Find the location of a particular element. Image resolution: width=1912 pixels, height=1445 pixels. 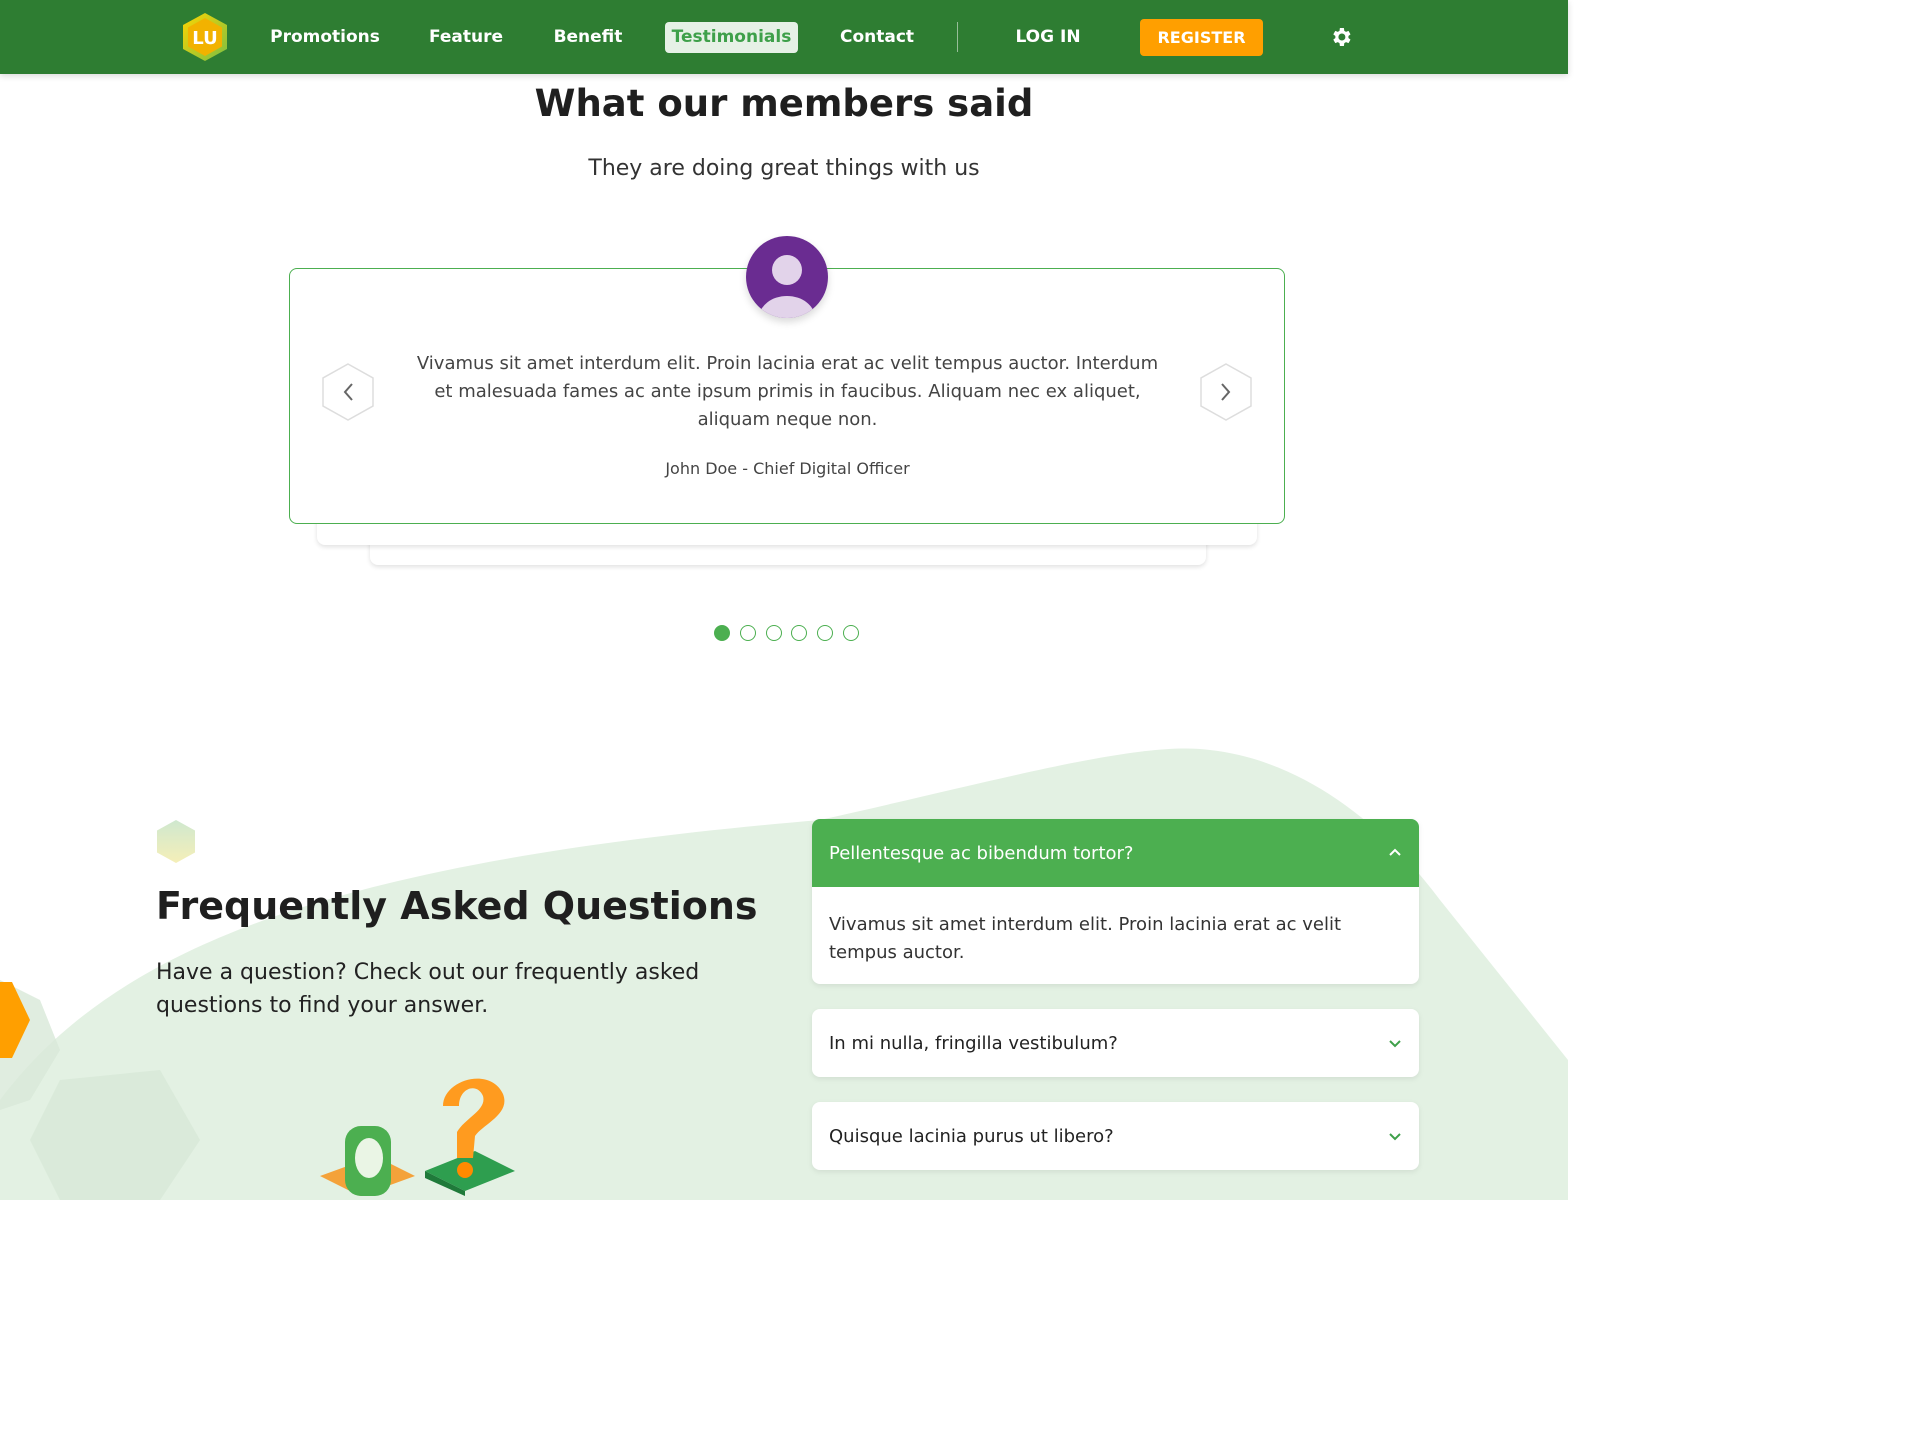

nav-testimonials: Testimonials is located at coordinates (731, 37).